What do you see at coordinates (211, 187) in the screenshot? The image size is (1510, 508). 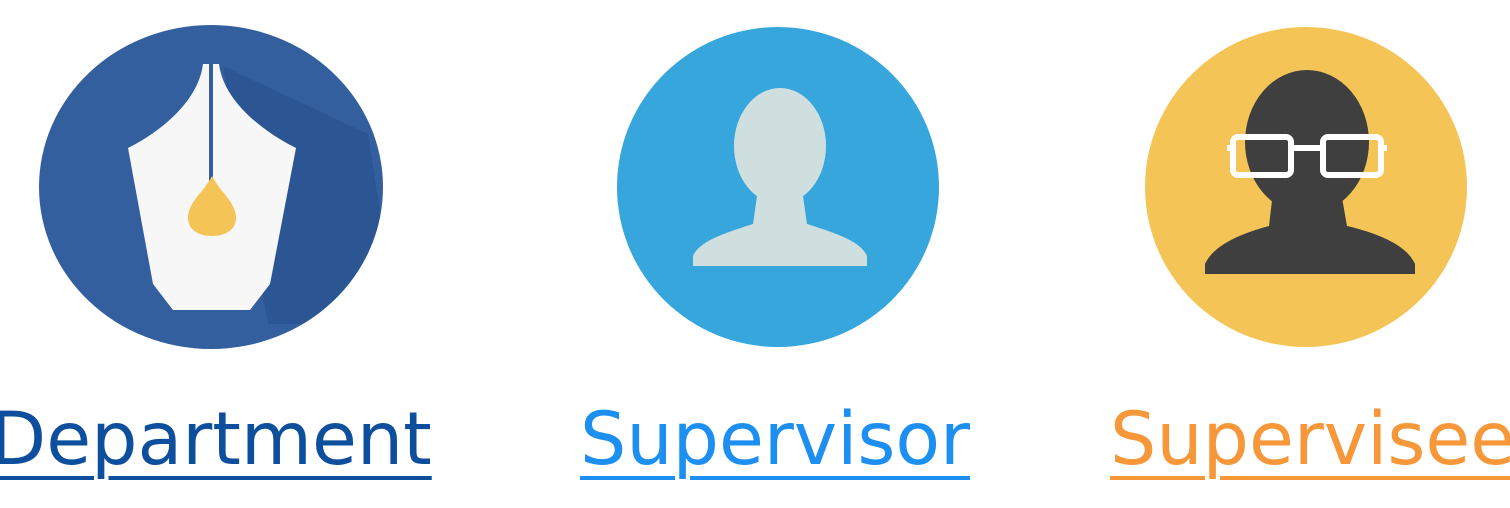 I see `fountain-pen-nib-icon` at bounding box center [211, 187].